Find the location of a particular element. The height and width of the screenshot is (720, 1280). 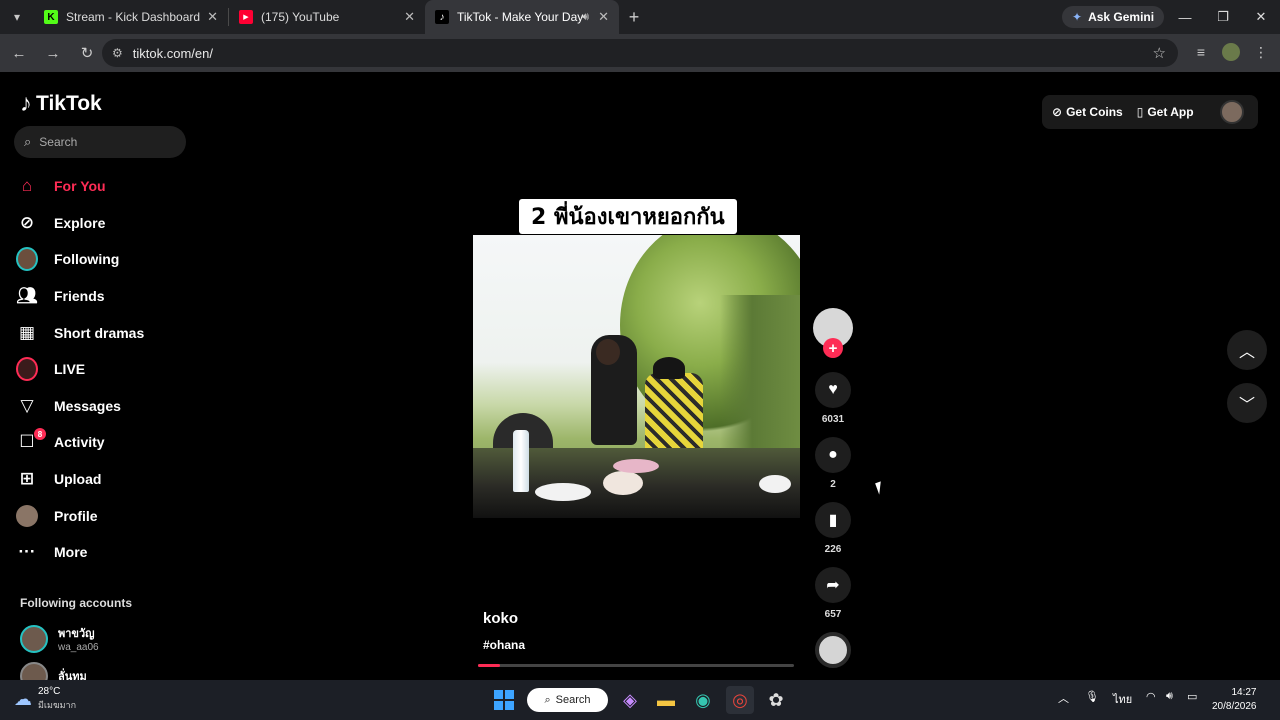

get-coins-button: ⊘ Get Coins is located at coordinates (1087, 112).